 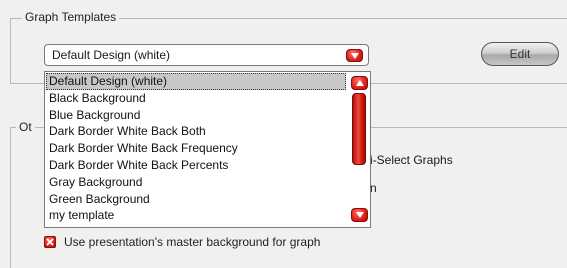 I want to click on graph-template-select-value: Default Design (white), so click(x=111, y=55).